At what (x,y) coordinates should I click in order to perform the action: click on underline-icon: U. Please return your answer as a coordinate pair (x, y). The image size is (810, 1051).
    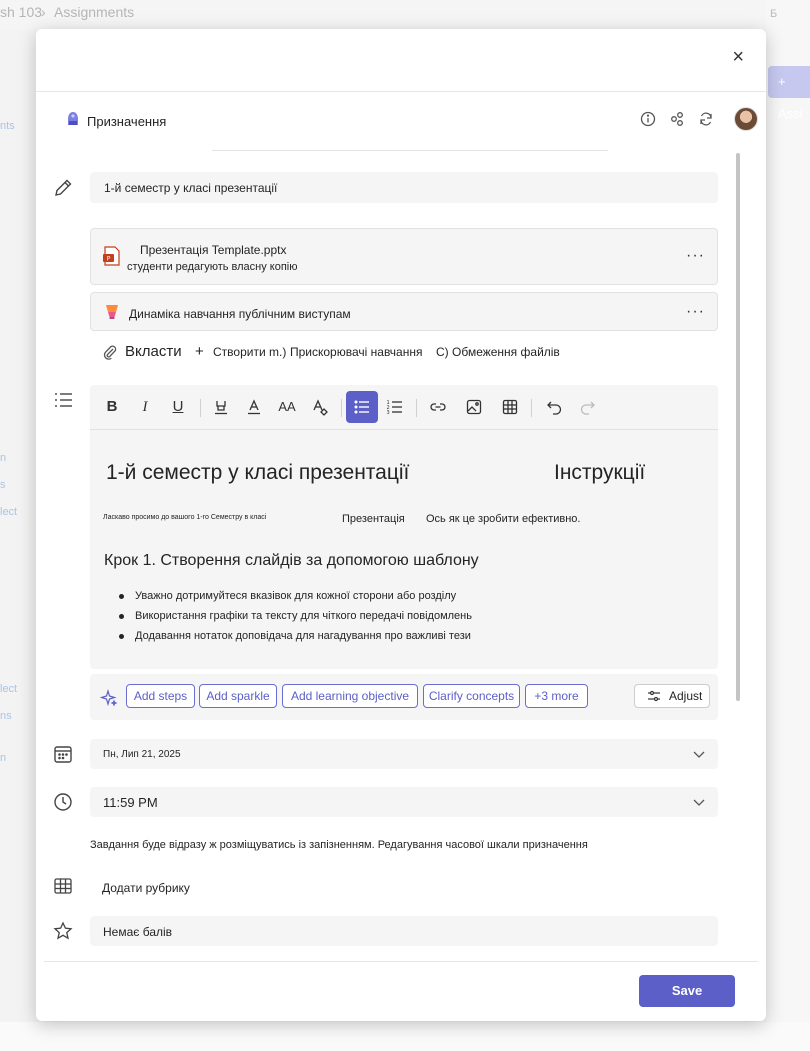
    Looking at the image, I should click on (178, 407).